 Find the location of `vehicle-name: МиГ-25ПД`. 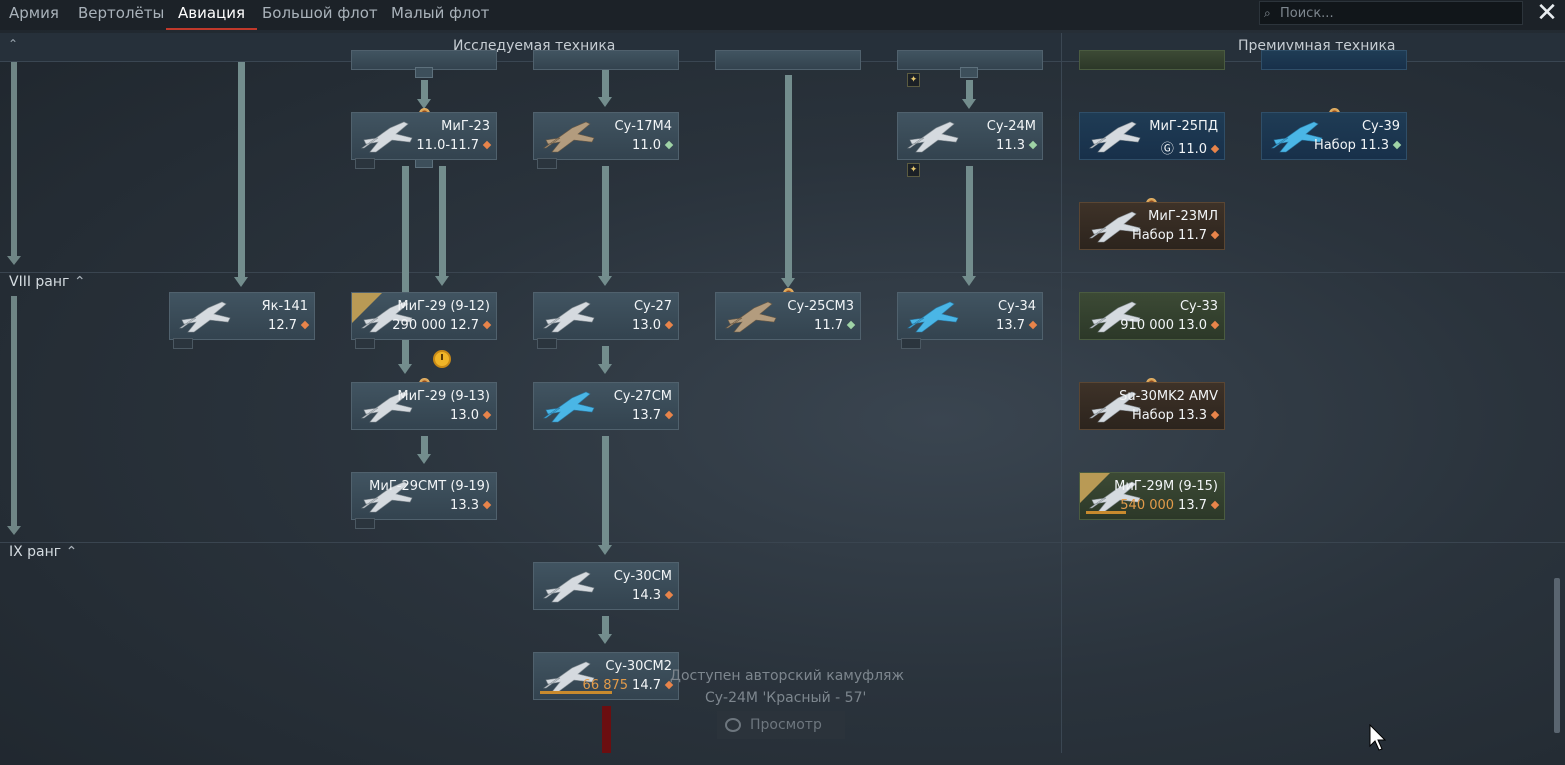

vehicle-name: МиГ-25ПД is located at coordinates (1183, 126).